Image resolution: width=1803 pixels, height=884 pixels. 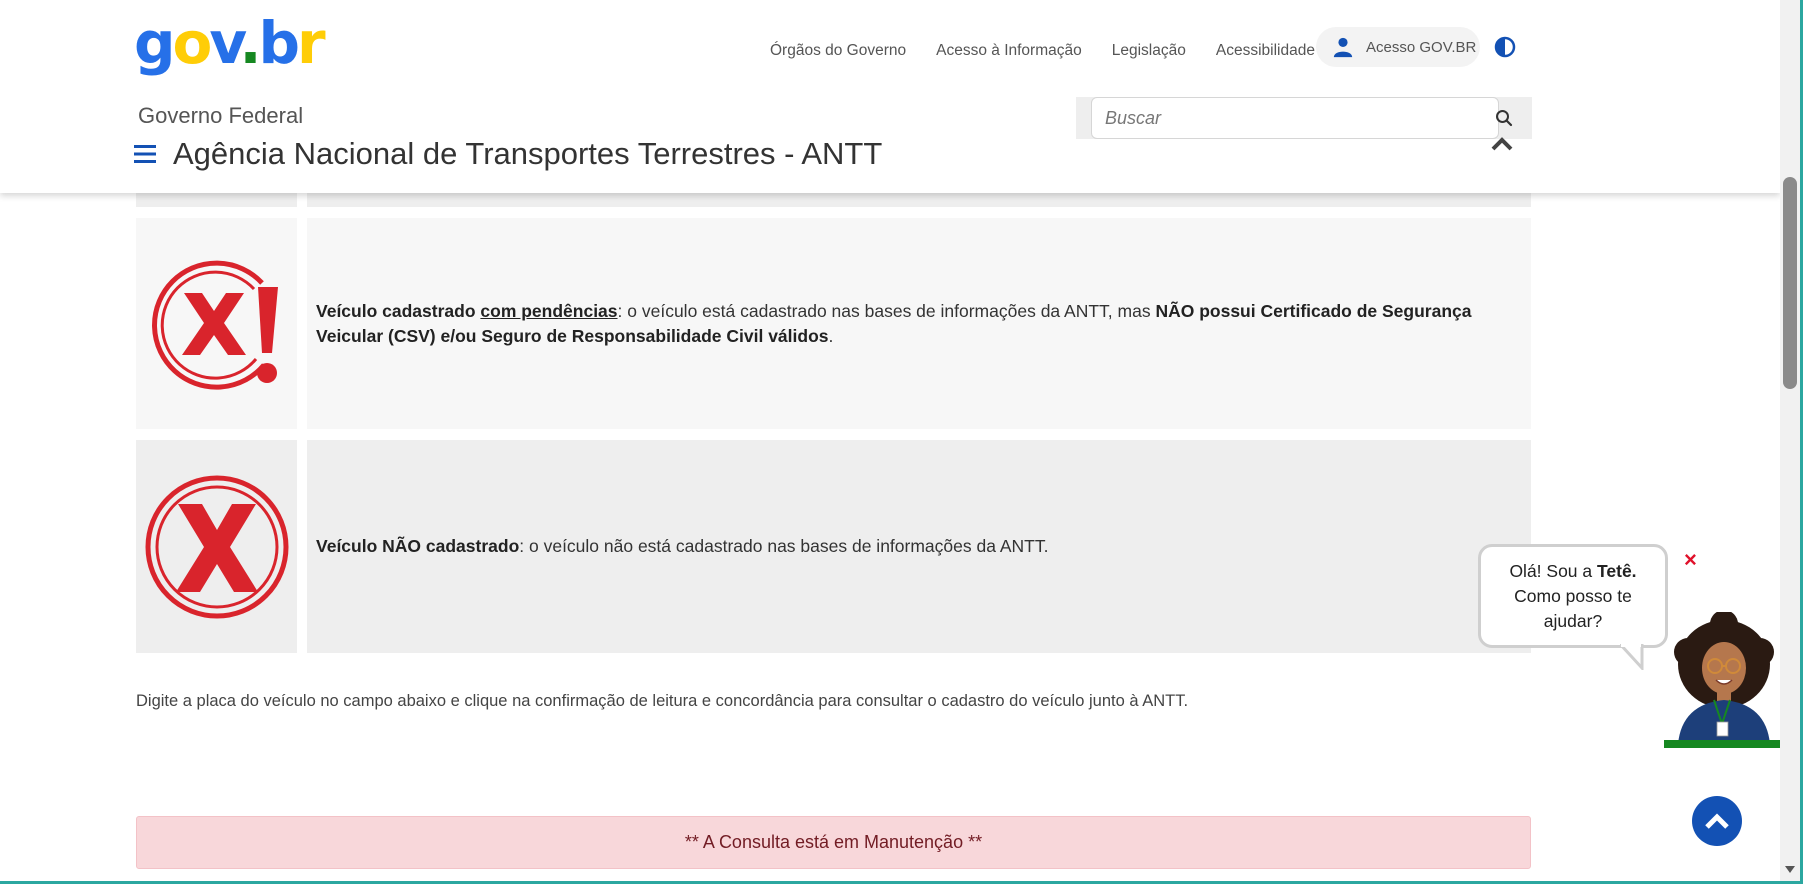 I want to click on maintenance-alert: ** A Consulta está em Manutenção **, so click(x=833, y=842).